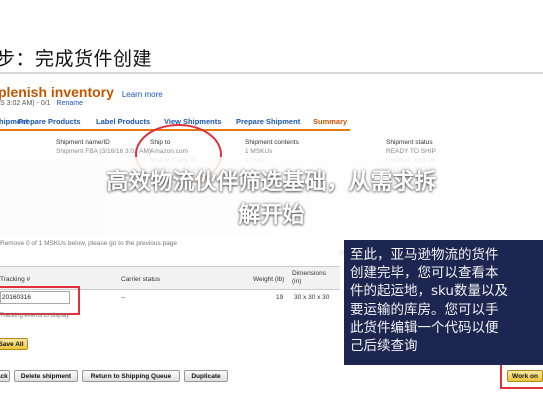 This screenshot has height=408, width=543. I want to click on duplicate-button: Duplicate, so click(206, 376).